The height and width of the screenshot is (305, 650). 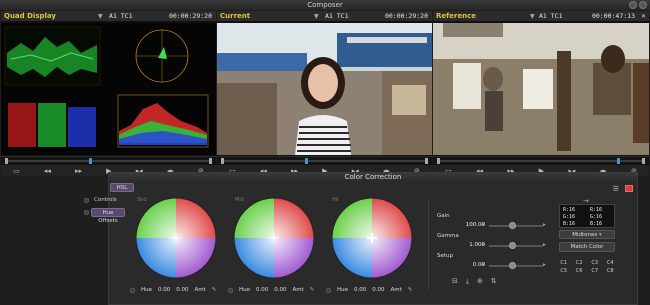 What do you see at coordinates (512, 265) in the screenshot?
I see `setup-slider-handle` at bounding box center [512, 265].